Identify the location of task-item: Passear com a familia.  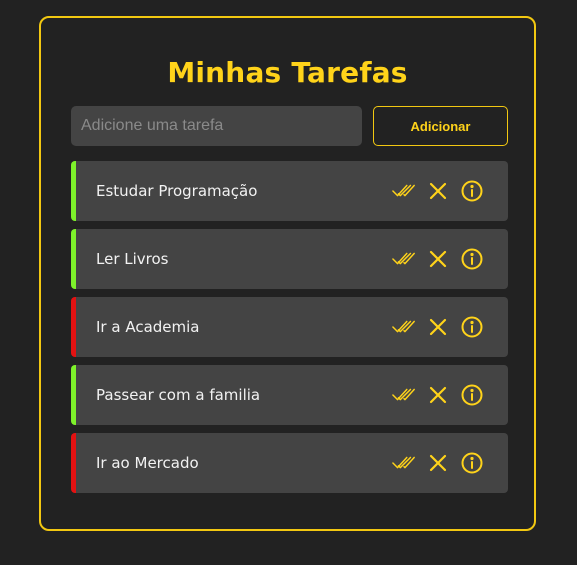
(289, 395).